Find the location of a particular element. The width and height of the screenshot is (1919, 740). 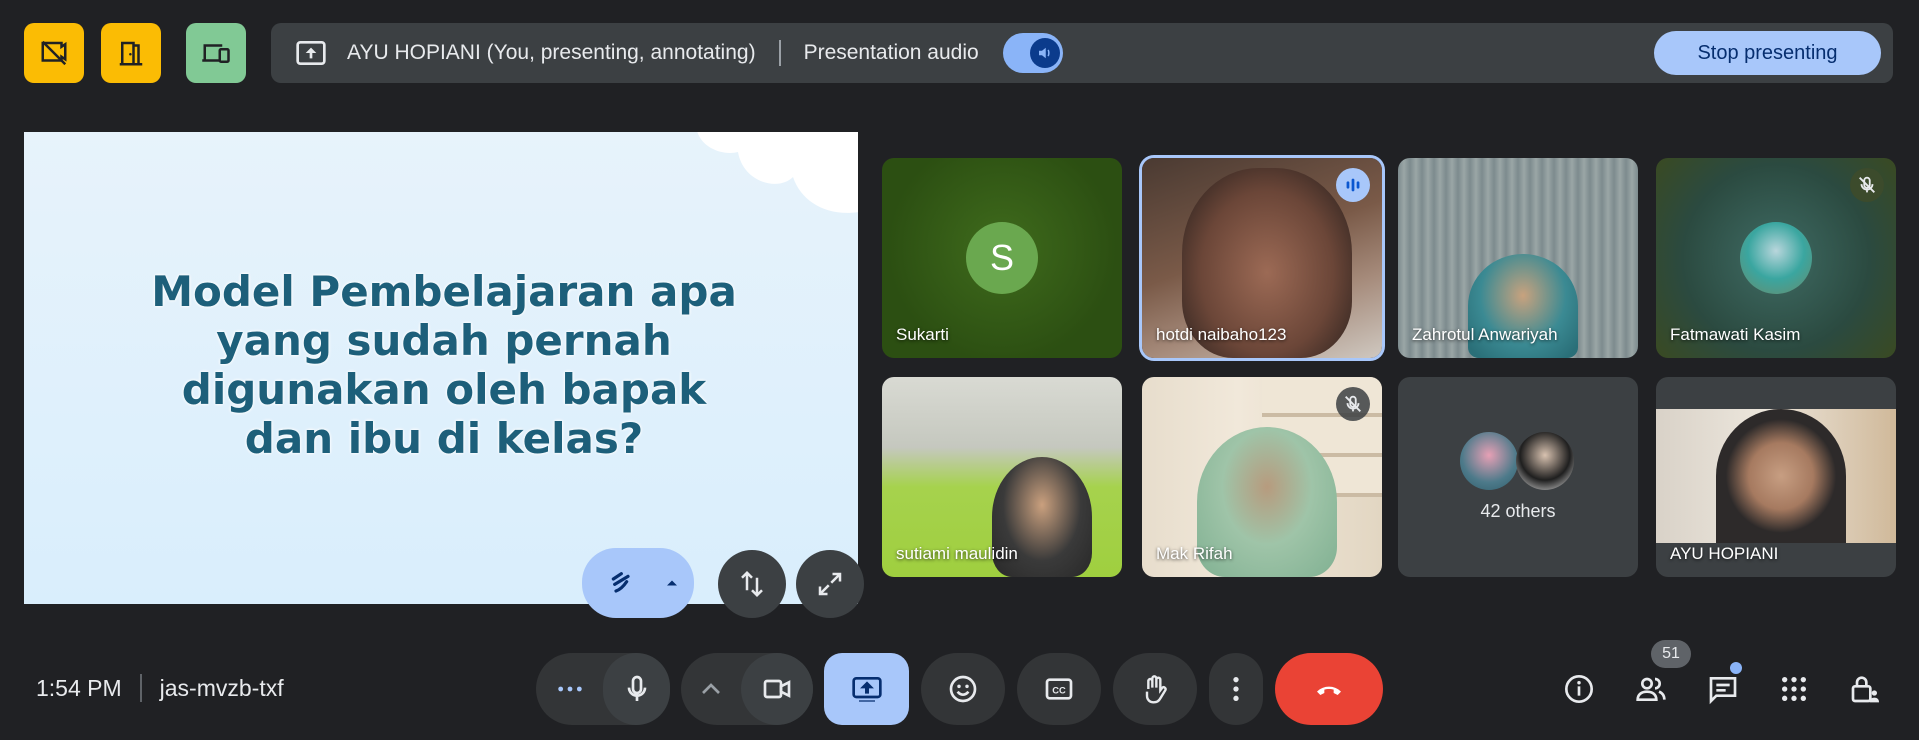

microphone-icon is located at coordinates (636, 688).